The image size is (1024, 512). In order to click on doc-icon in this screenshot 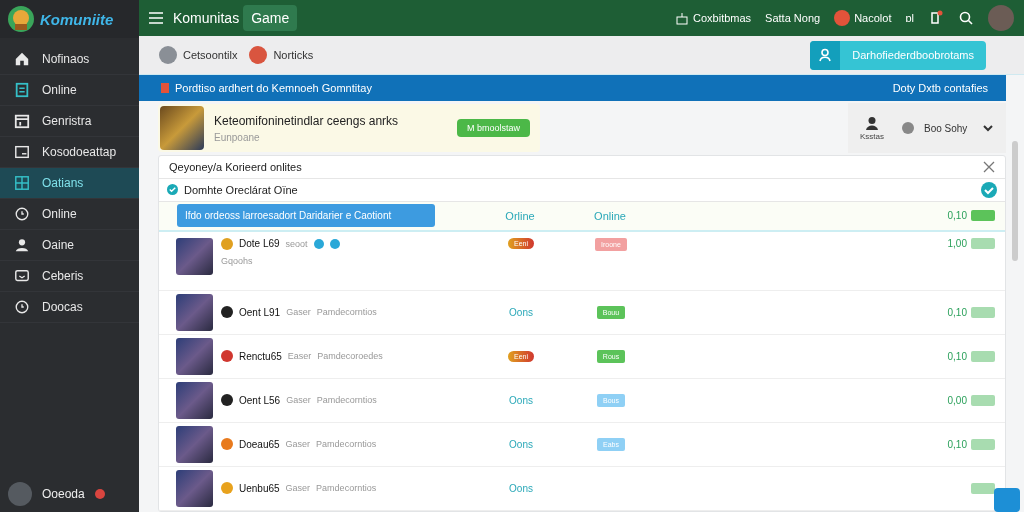, I will do `click(22, 90)`.